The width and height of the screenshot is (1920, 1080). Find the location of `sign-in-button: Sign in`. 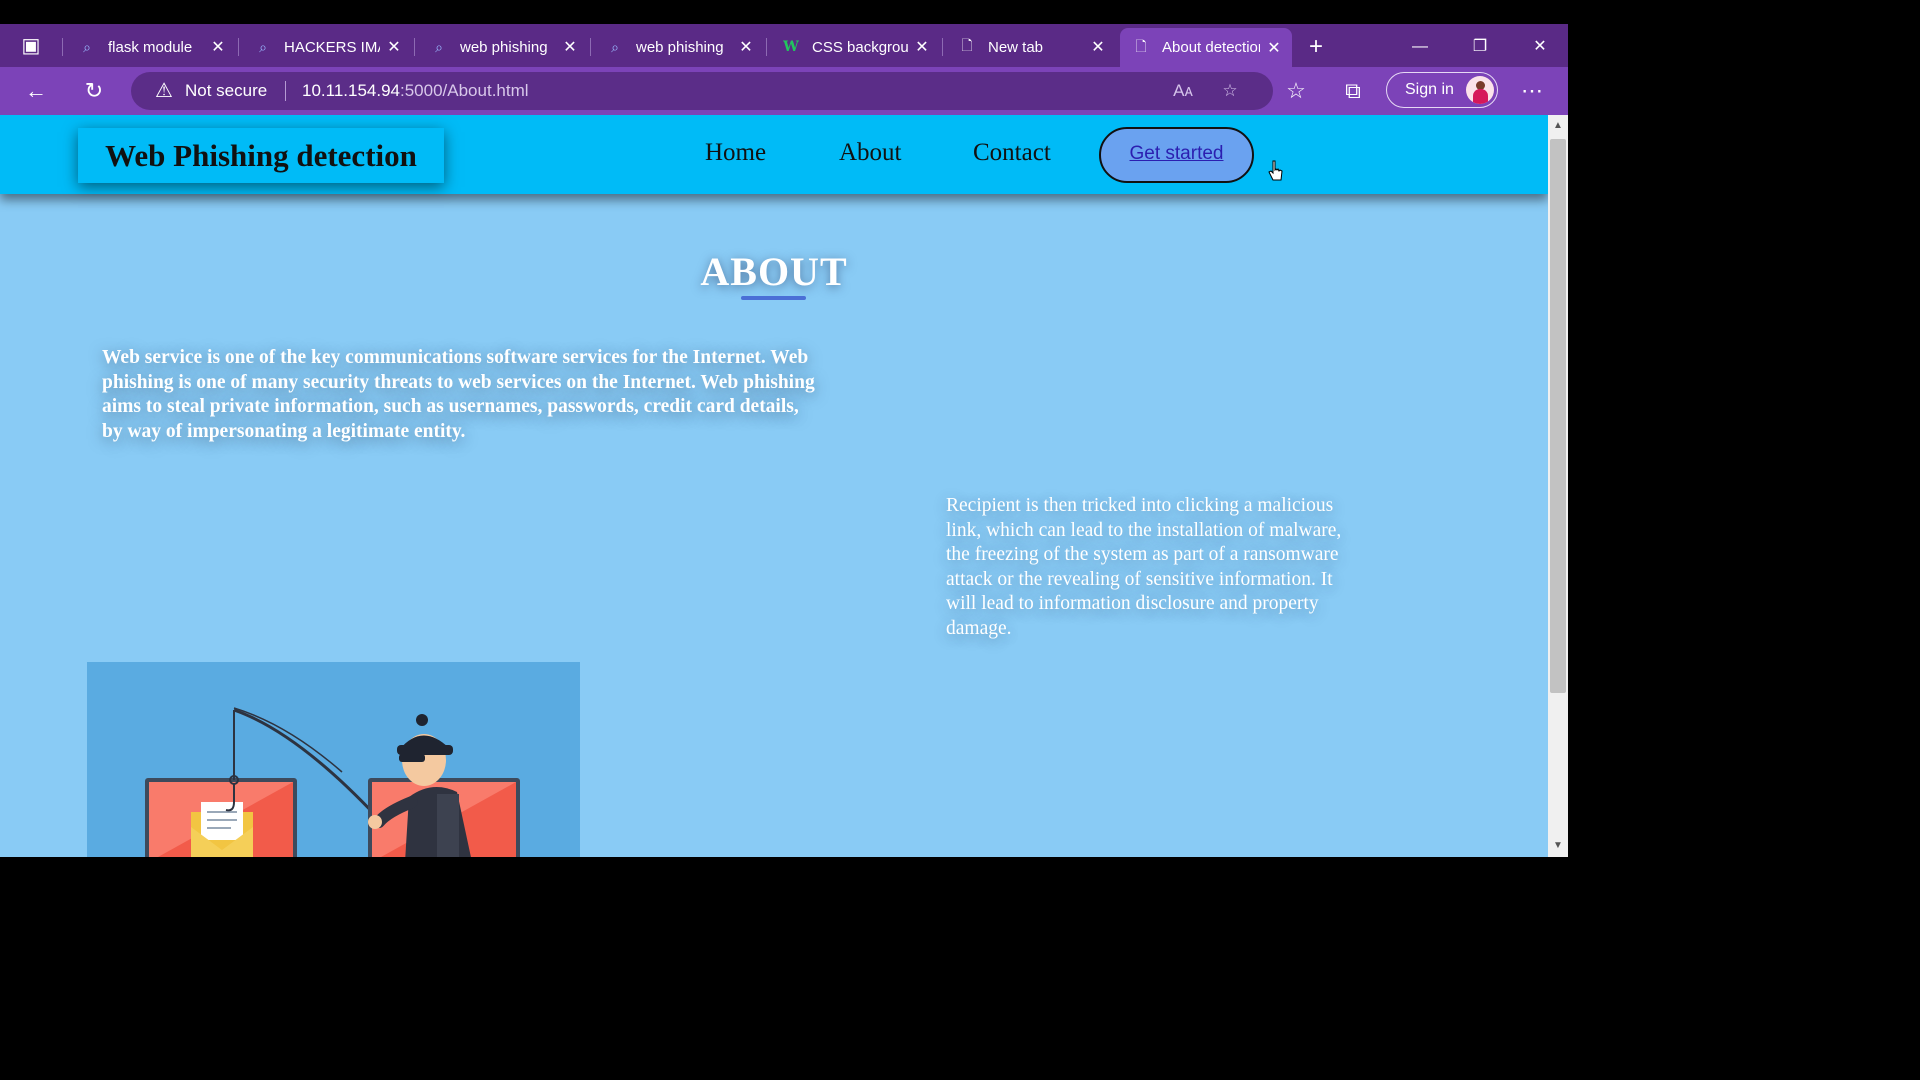

sign-in-button: Sign in is located at coordinates (1442, 90).